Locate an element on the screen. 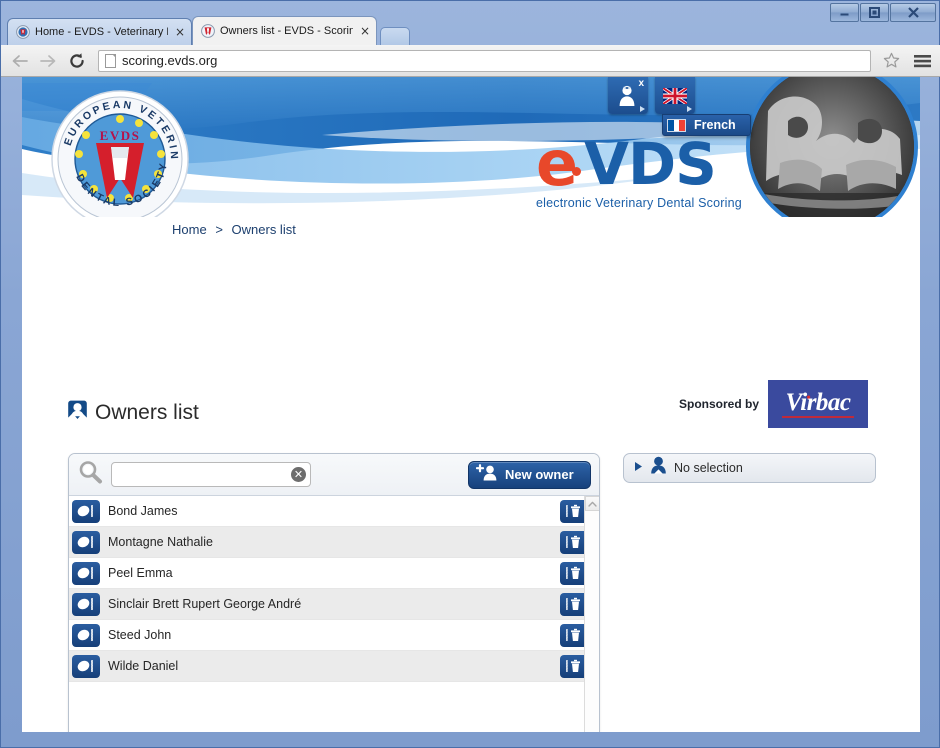 The height and width of the screenshot is (748, 940). selection-panel: No selection is located at coordinates (749, 468).